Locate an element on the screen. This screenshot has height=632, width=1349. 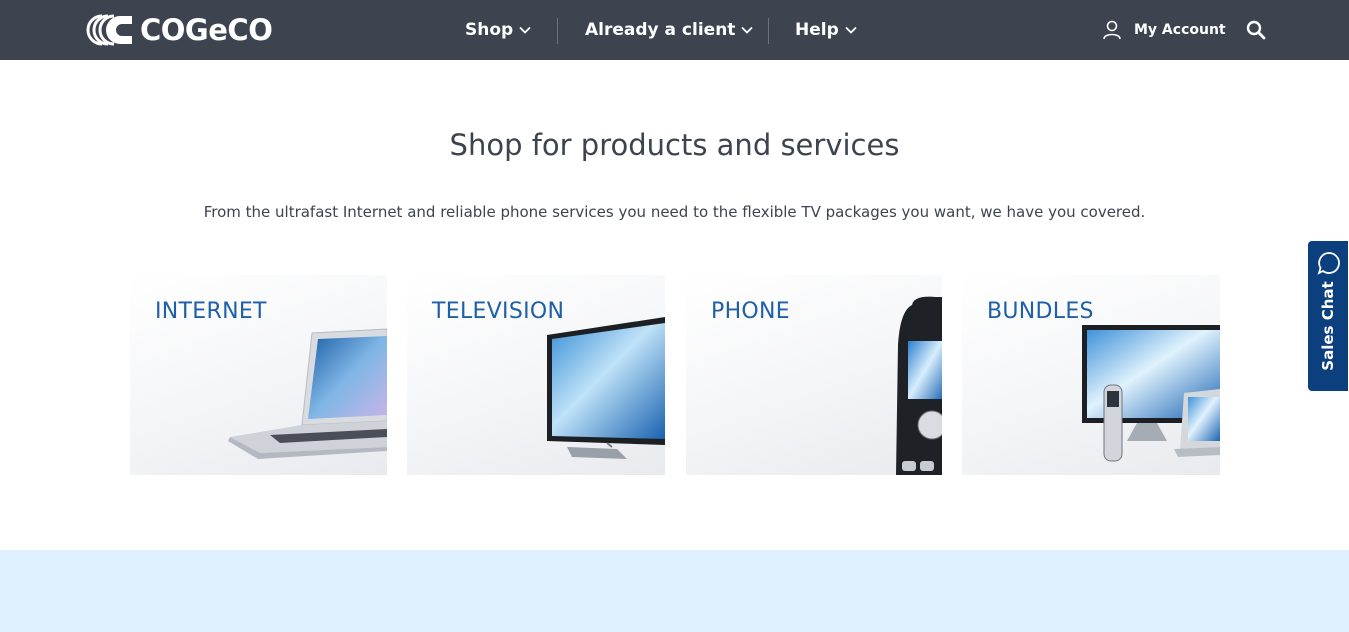
card-television: TELEVISION is located at coordinates (536, 375).